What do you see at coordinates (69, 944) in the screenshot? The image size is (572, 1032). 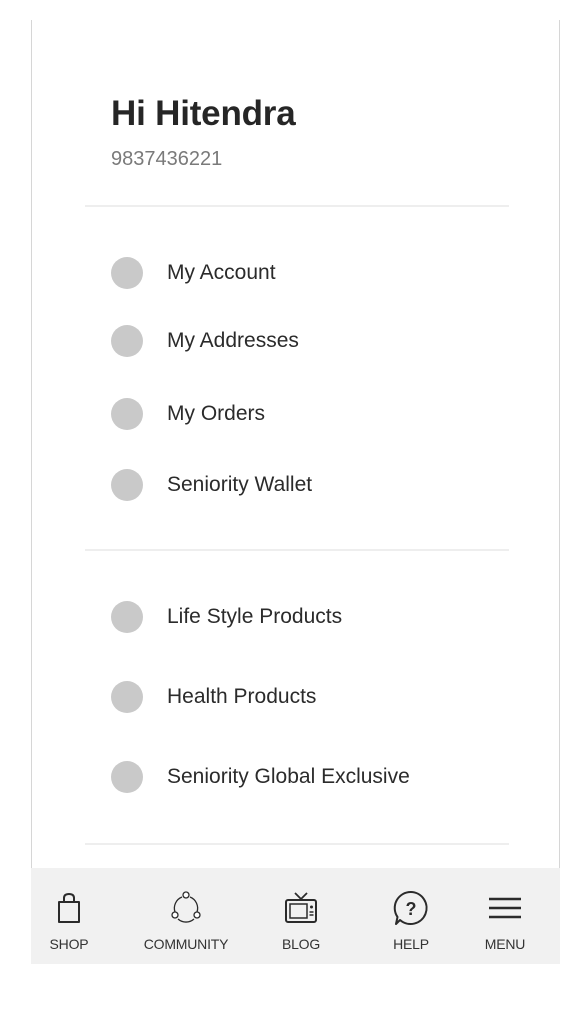 I see `nav-shop-label: SHOP` at bounding box center [69, 944].